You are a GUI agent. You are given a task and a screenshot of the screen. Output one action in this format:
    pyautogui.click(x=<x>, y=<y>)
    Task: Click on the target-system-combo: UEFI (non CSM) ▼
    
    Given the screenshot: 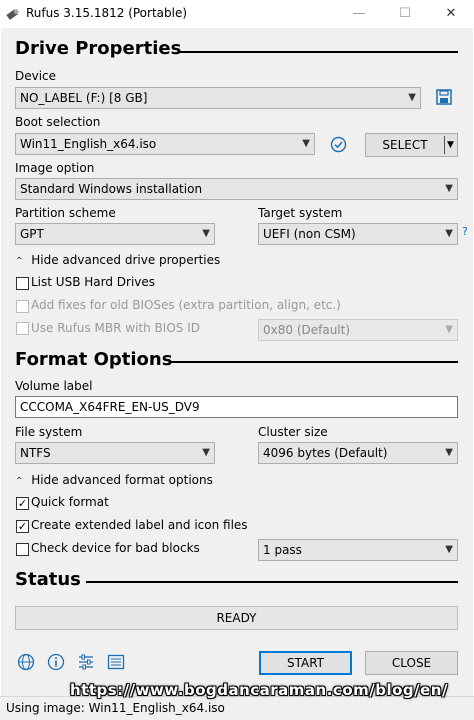 What is the action you would take?
    pyautogui.click(x=358, y=234)
    